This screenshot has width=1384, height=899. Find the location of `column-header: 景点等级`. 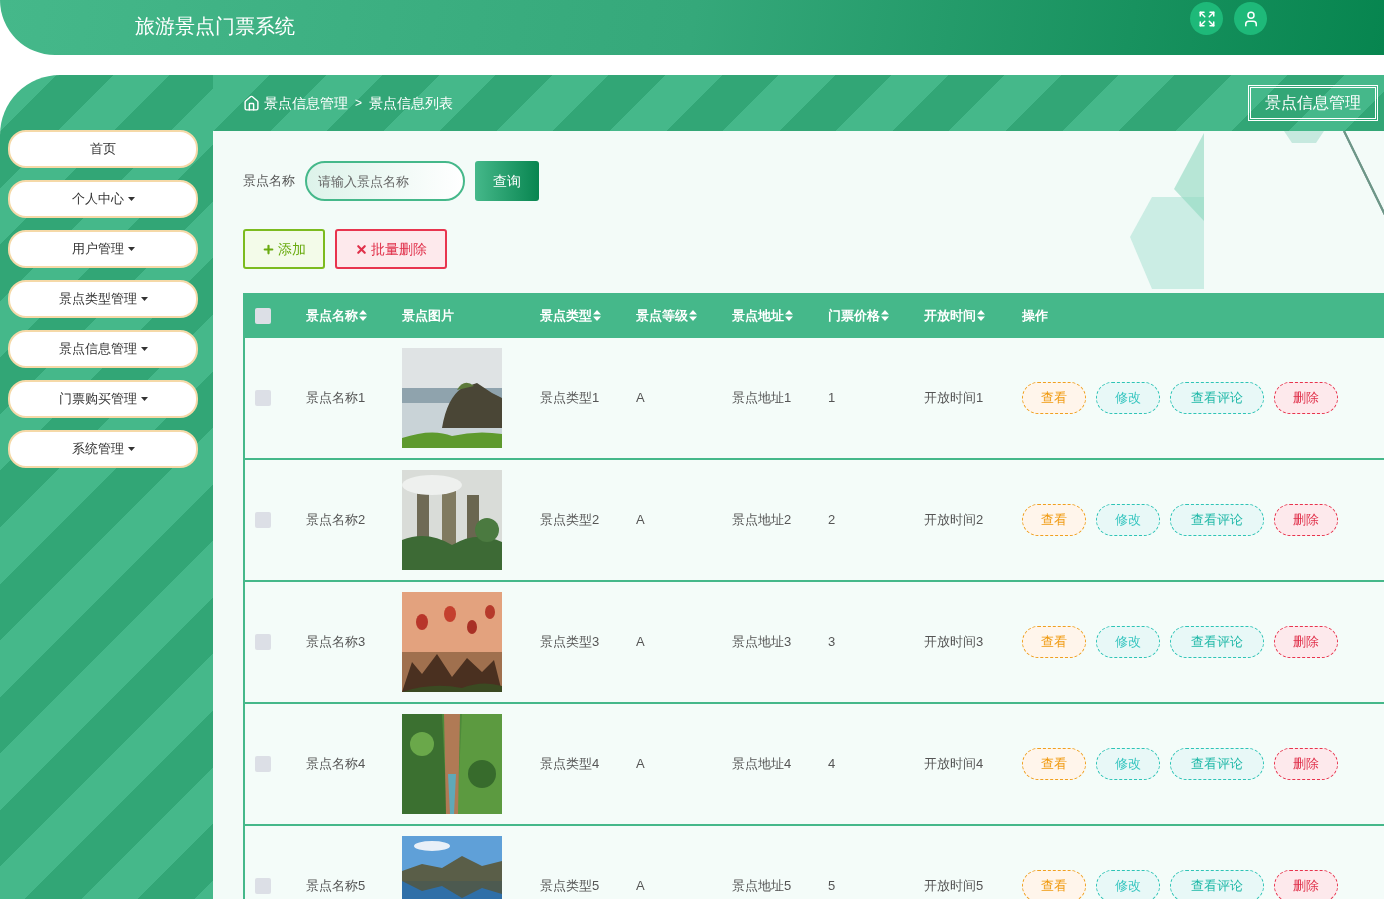

column-header: 景点等级 is located at coordinates (684, 315).